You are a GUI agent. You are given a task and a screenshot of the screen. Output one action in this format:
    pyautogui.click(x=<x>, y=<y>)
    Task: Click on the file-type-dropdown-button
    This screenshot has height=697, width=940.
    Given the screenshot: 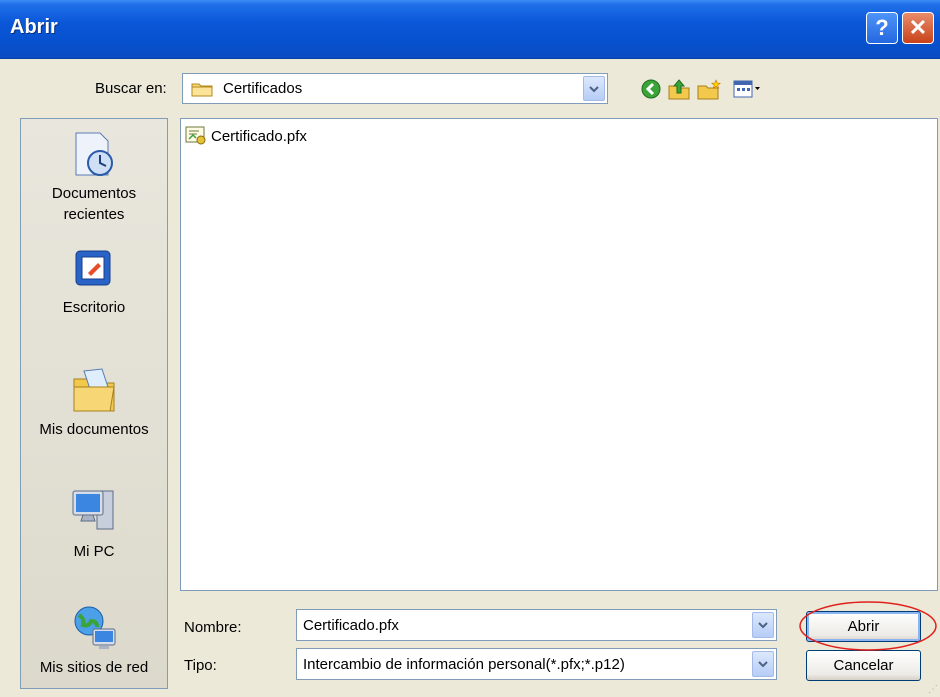 What is the action you would take?
    pyautogui.click(x=763, y=664)
    